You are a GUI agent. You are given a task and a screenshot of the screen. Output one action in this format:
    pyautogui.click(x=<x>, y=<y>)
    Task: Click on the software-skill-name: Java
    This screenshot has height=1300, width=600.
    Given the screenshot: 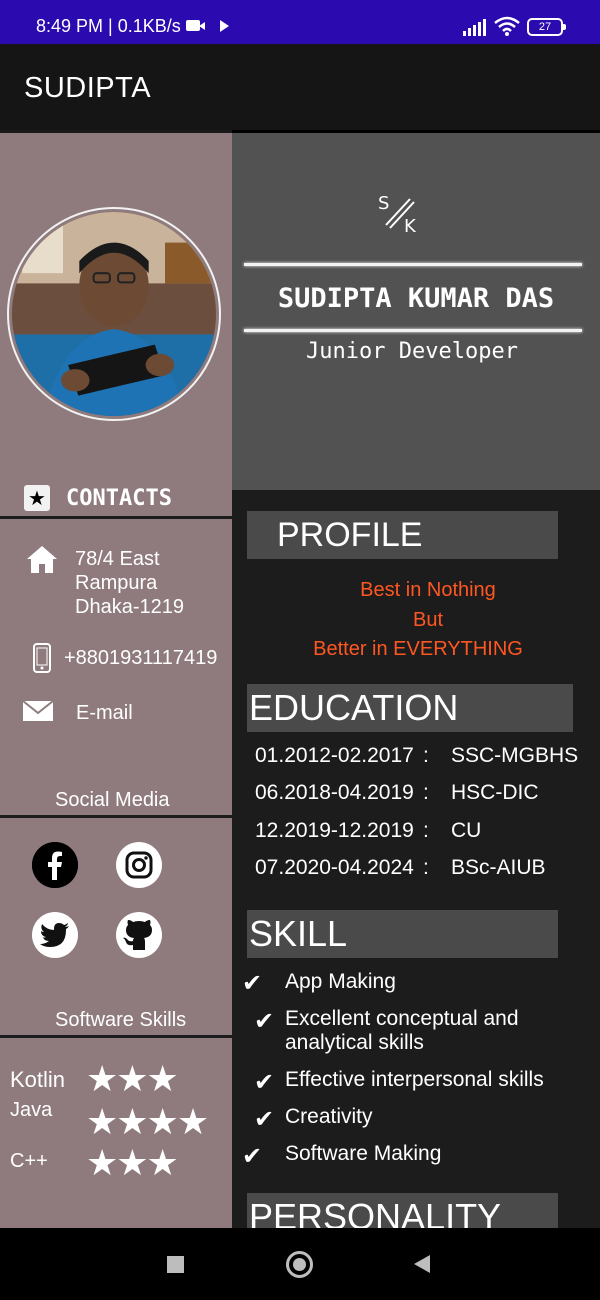 What is the action you would take?
    pyautogui.click(x=31, y=1110)
    